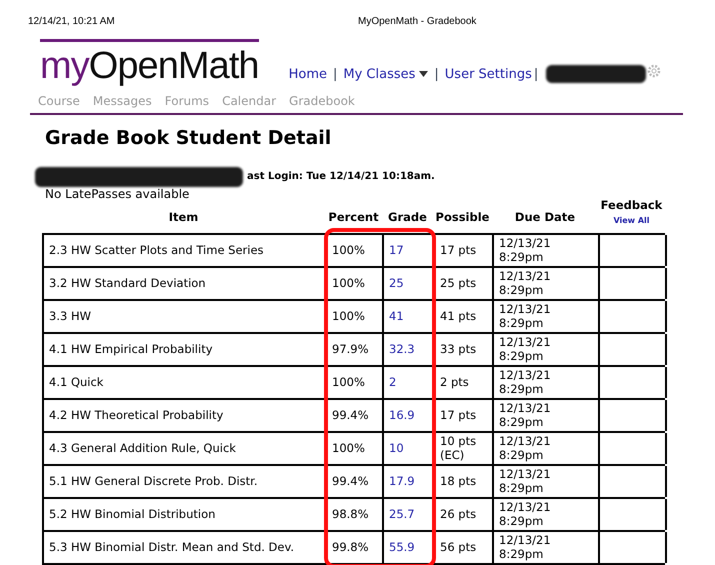  Describe the element at coordinates (350, 349) in the screenshot. I see `table-cell: 97.9%` at that location.